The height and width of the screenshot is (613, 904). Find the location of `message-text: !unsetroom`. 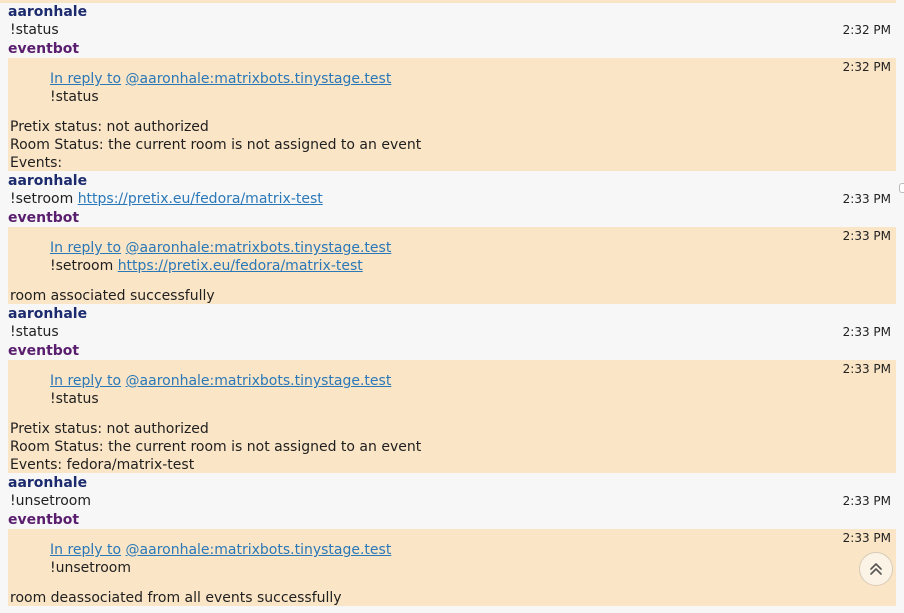

message-text: !unsetroom is located at coordinates (50, 501).